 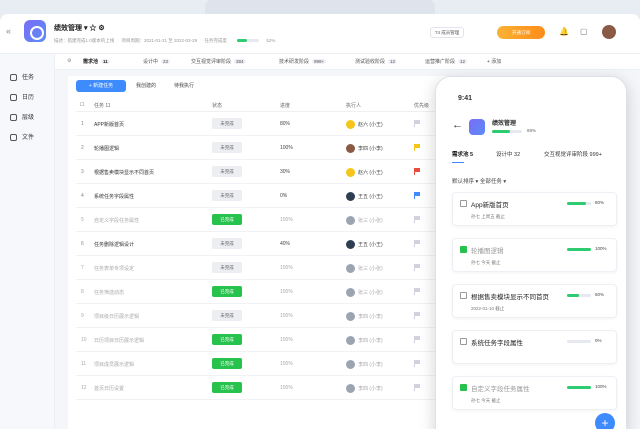 I want to click on table-row: 6 任务删除逻辑设计 未完成 40% 王五 (小王), so click(x=272, y=244).